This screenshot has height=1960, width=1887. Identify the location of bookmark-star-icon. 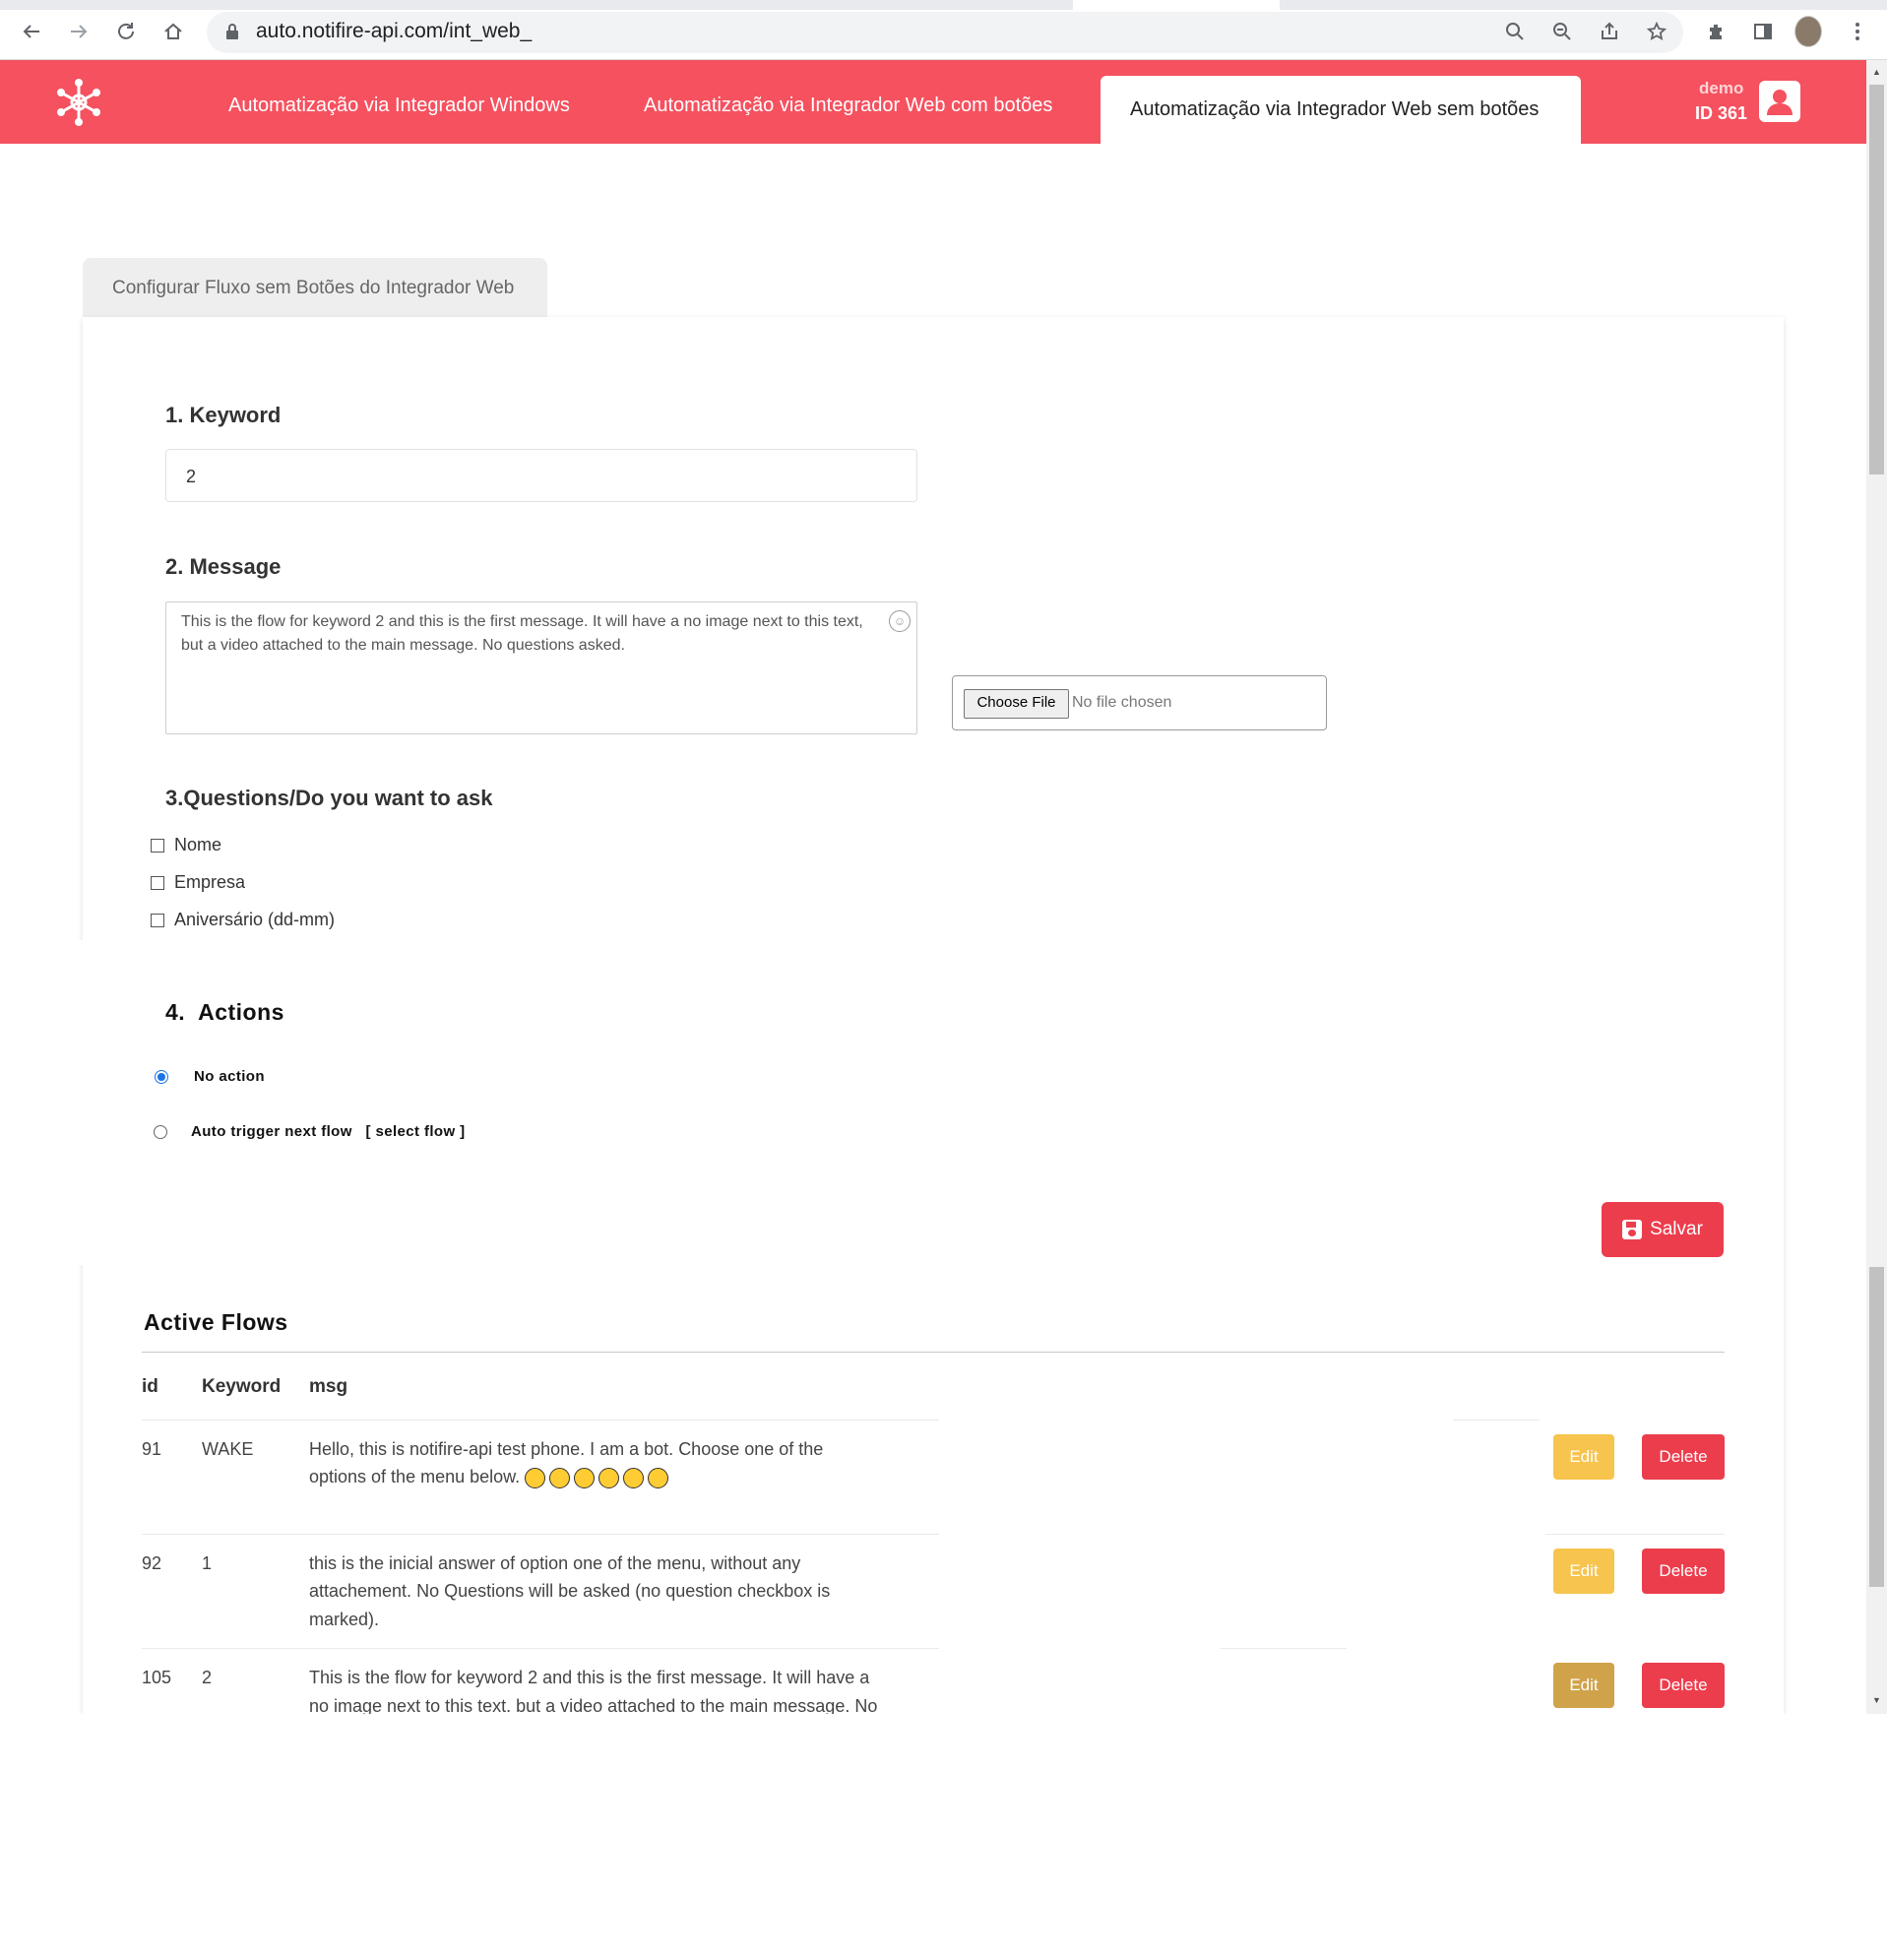
(1656, 31).